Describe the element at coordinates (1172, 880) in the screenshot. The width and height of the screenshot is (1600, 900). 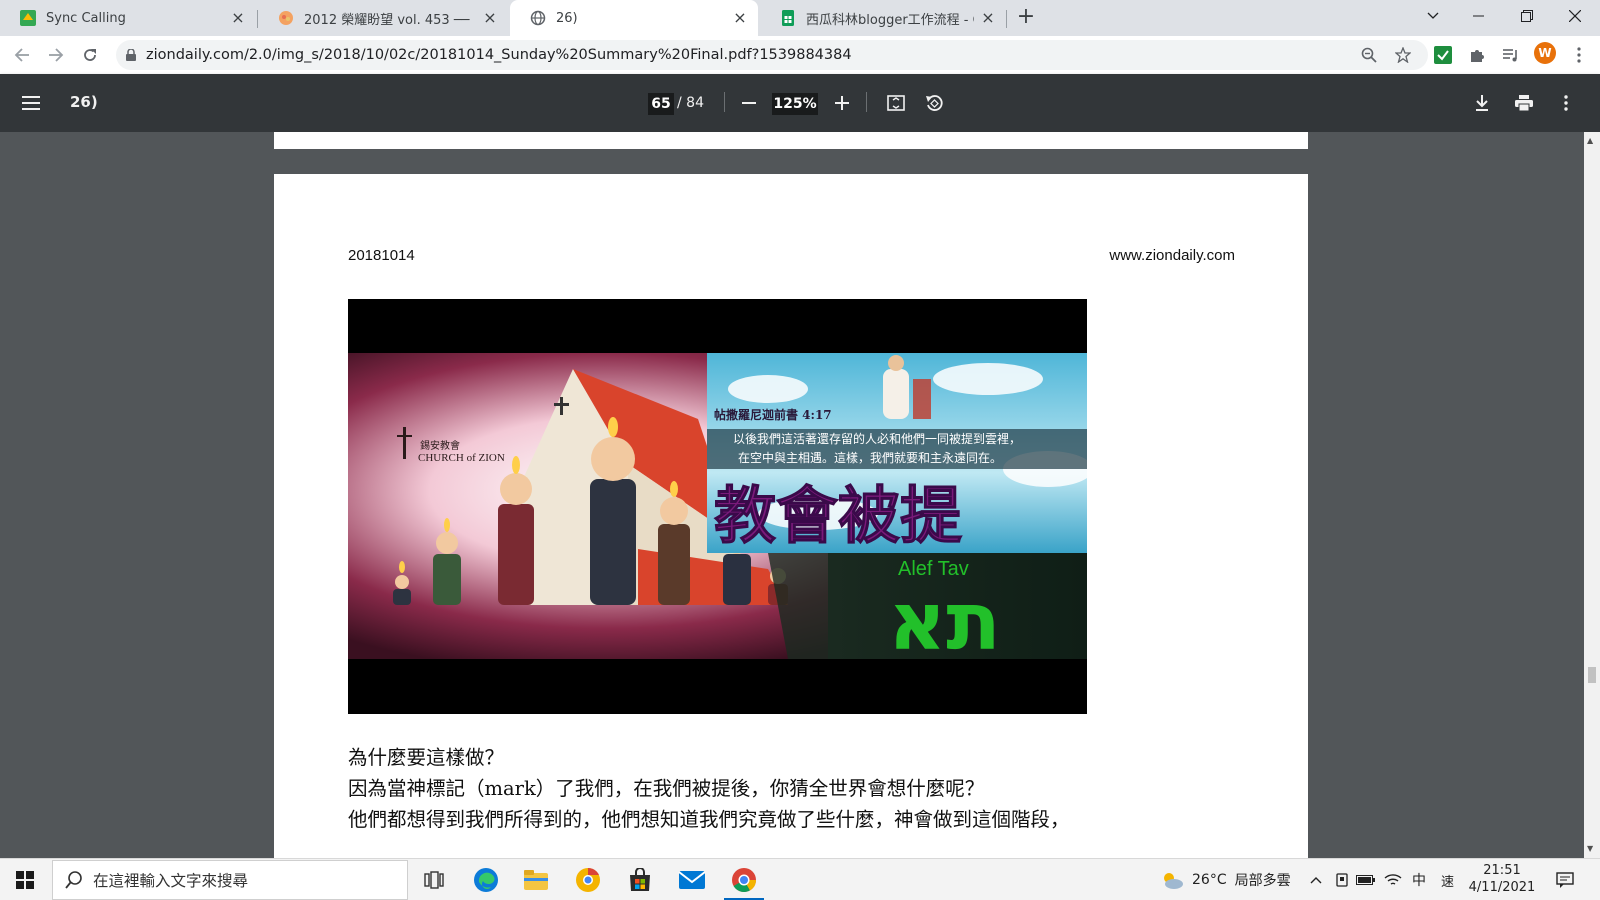
I see `partly-cloudy-icon` at that location.